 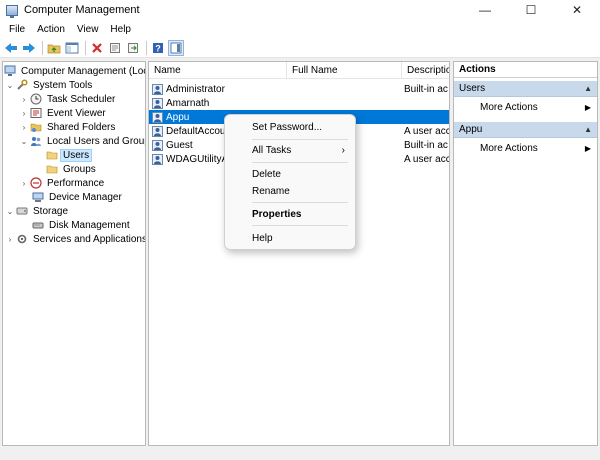 What do you see at coordinates (300, 48) in the screenshot?
I see `toolbar: ?` at bounding box center [300, 48].